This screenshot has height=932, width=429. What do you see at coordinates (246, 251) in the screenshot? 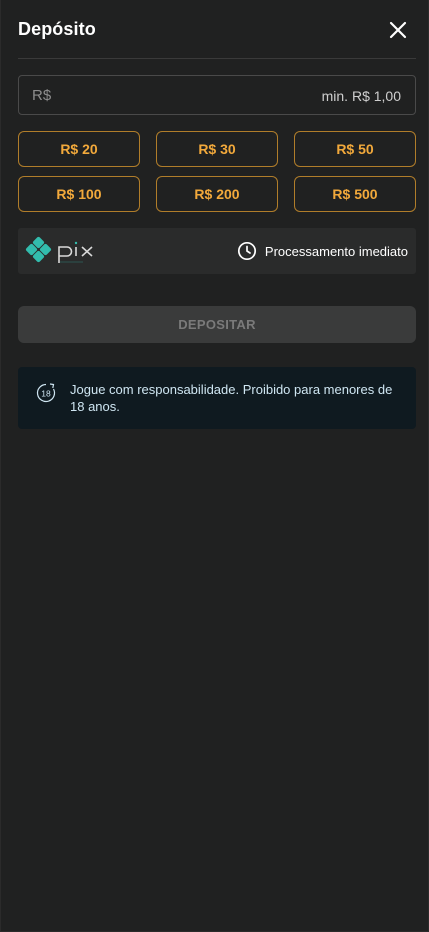
I see `clock-icon` at bounding box center [246, 251].